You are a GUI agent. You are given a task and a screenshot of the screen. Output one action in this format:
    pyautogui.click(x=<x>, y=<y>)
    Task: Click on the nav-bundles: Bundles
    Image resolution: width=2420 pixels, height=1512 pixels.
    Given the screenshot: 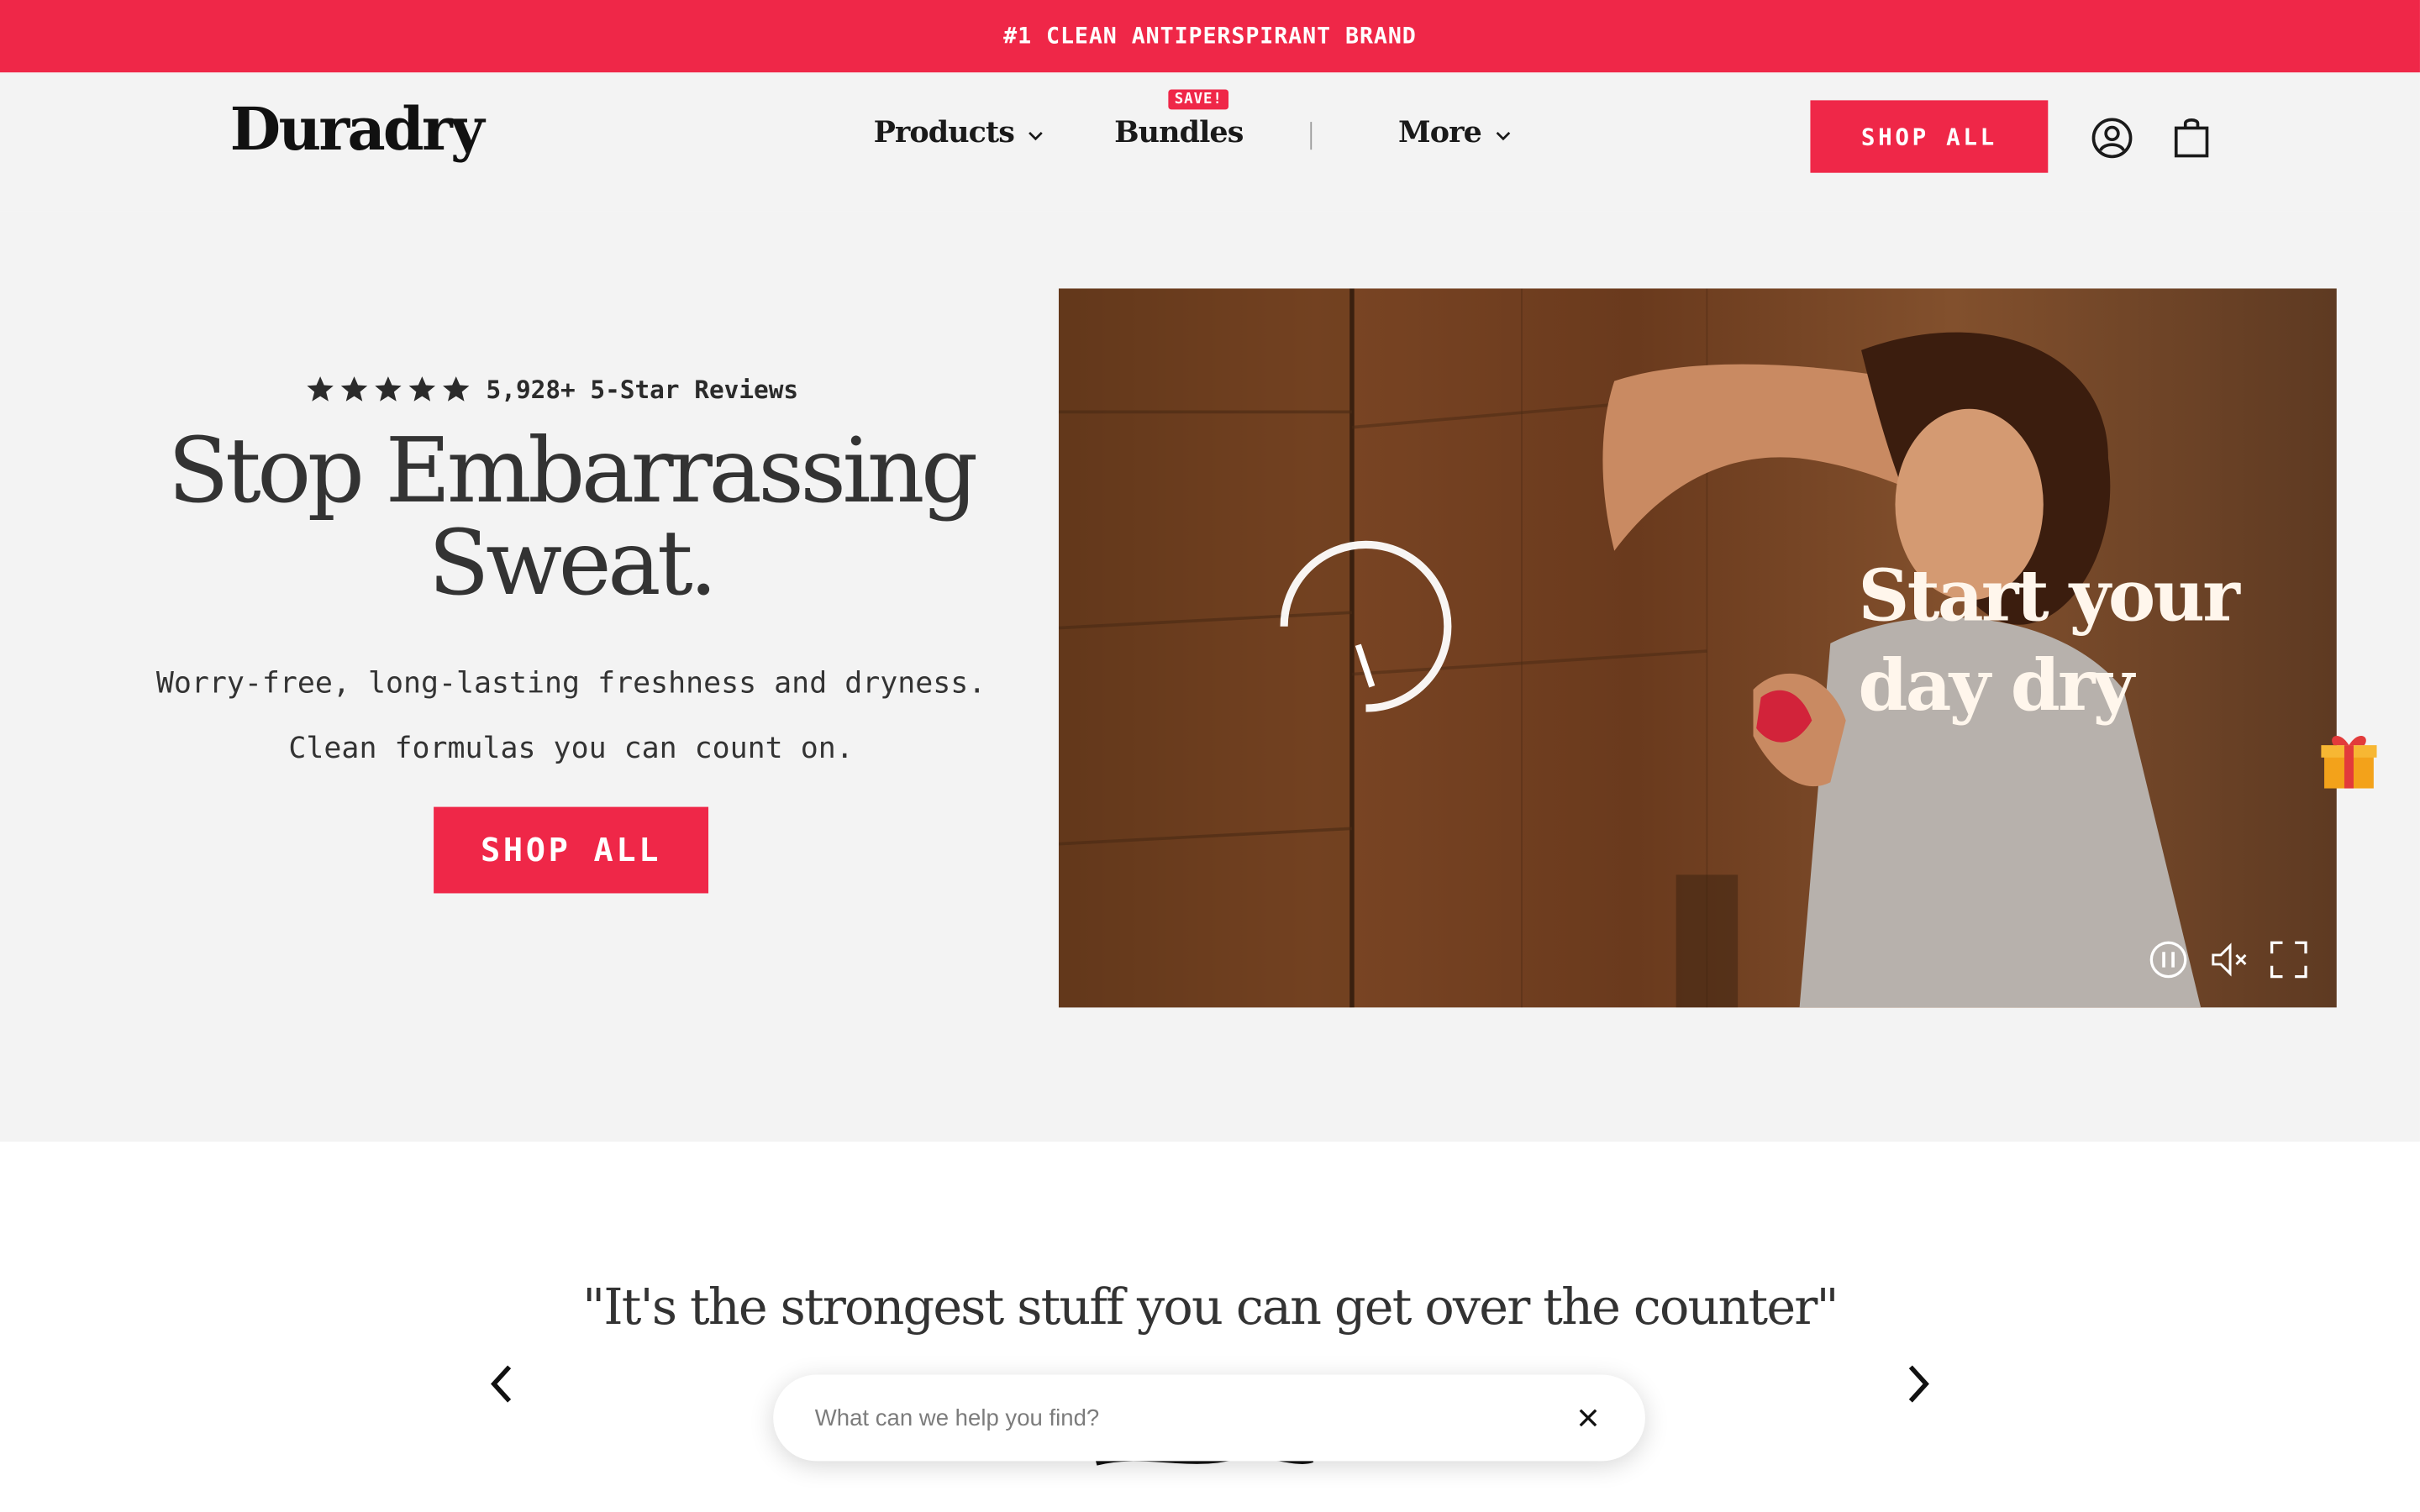 What is the action you would take?
    pyautogui.click(x=1179, y=132)
    